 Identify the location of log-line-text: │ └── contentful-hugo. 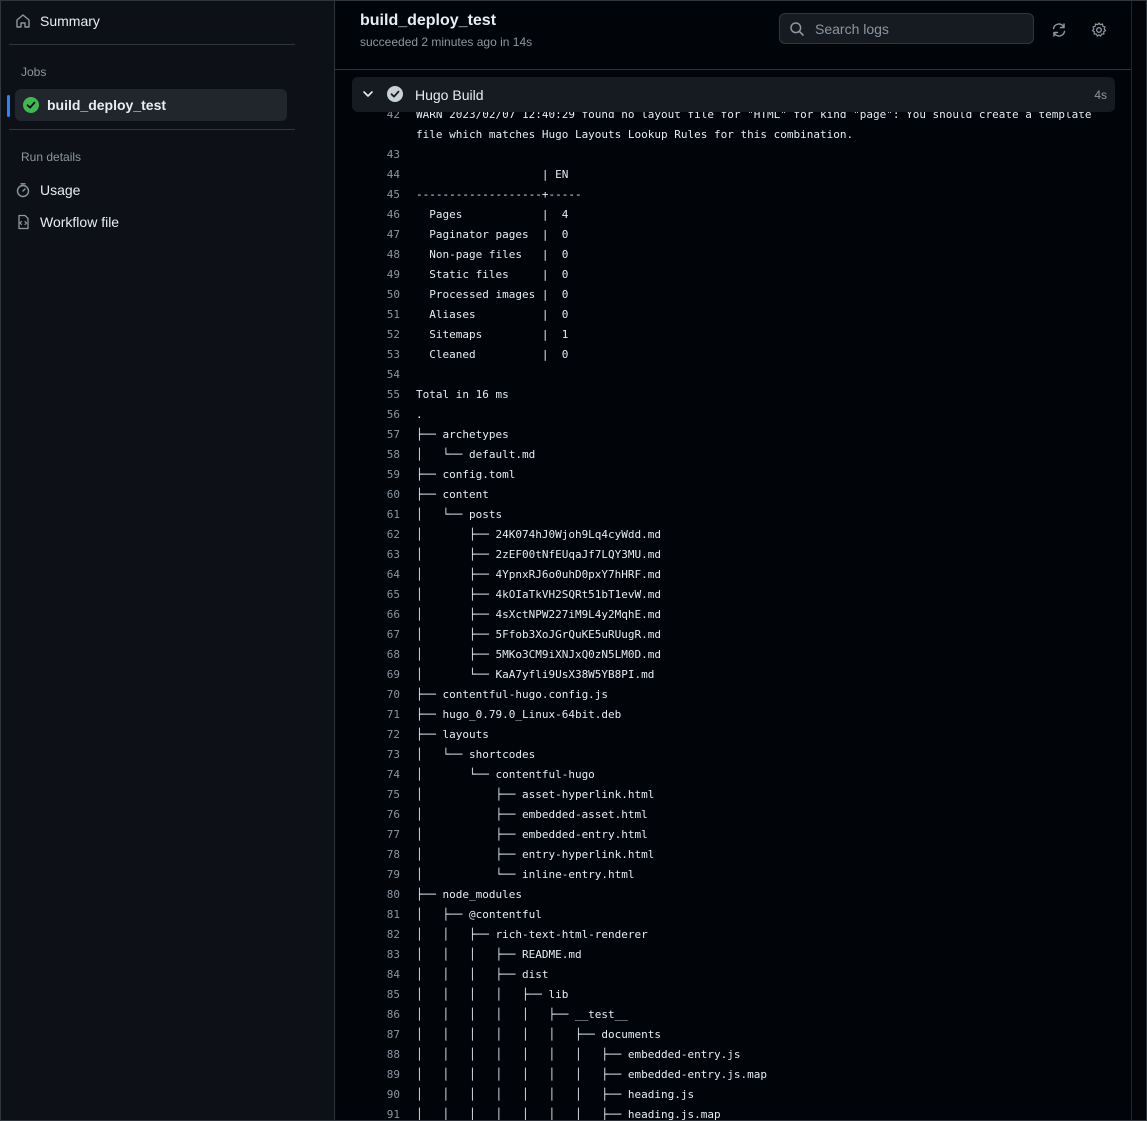
(505, 774).